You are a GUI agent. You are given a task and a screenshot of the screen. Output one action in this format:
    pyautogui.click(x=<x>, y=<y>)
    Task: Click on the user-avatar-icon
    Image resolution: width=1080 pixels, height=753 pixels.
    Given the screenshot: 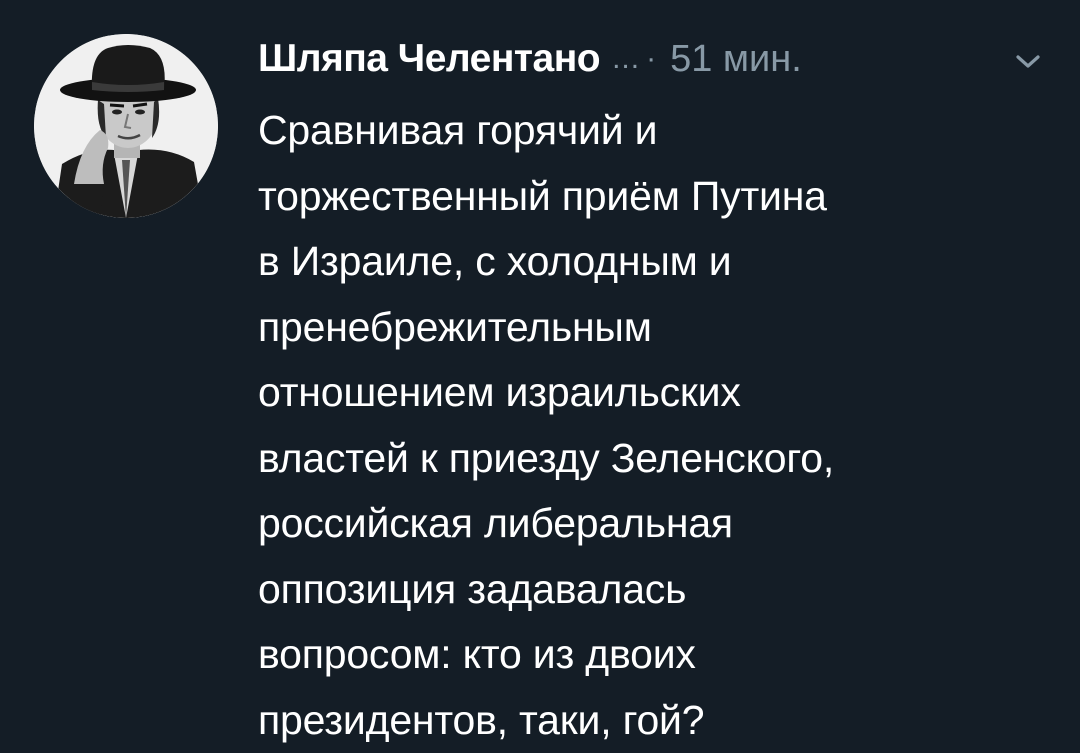 What is the action you would take?
    pyautogui.click(x=126, y=126)
    